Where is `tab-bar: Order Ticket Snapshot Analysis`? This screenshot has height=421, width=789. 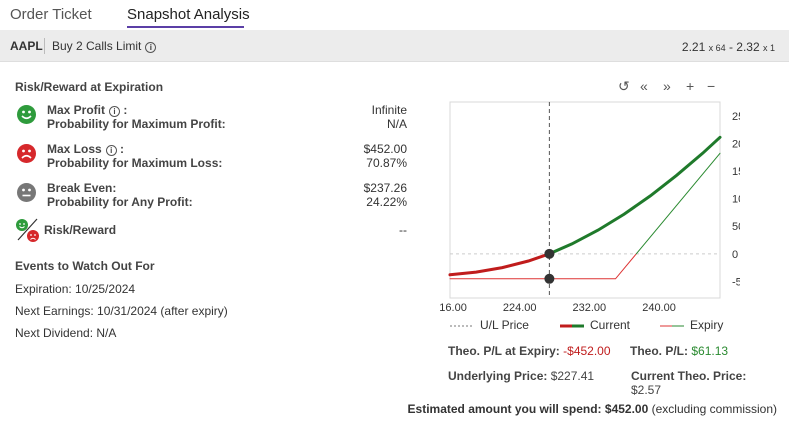
tab-bar: Order Ticket Snapshot Analysis is located at coordinates (394, 15).